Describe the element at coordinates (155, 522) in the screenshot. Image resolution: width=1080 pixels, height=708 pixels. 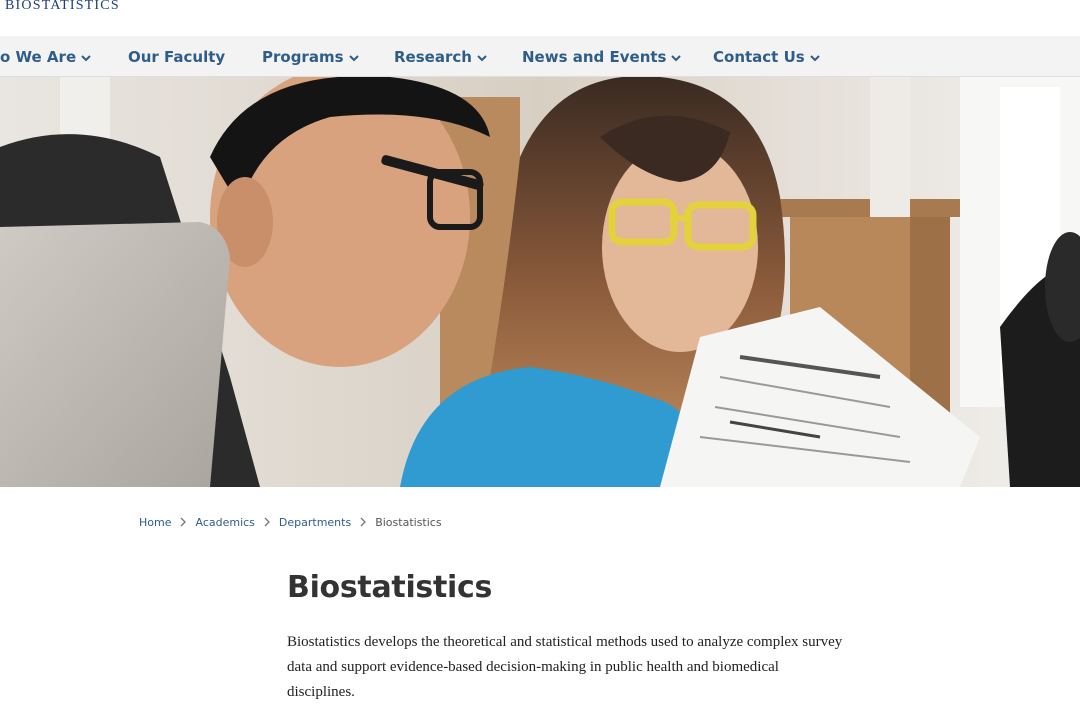
I see `breadcrumb-home: Home` at that location.